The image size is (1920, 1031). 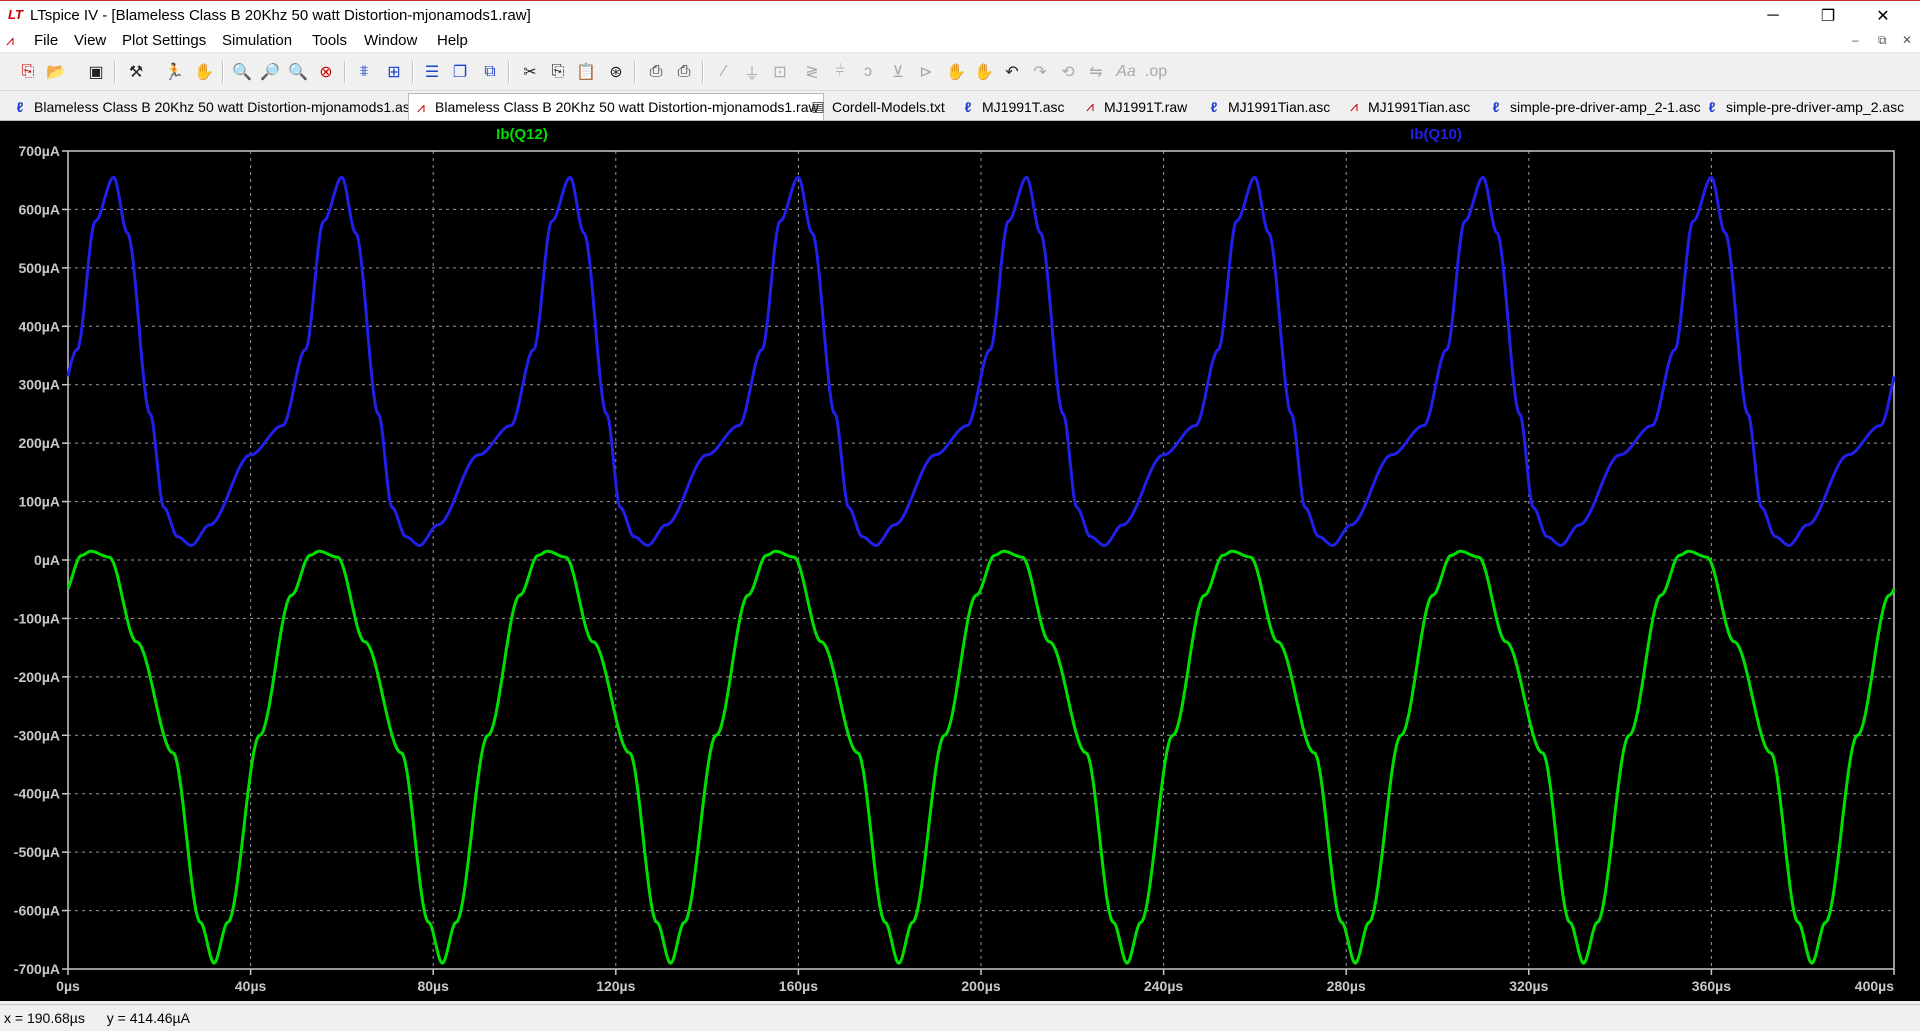 I want to click on mdi-restore-button: ⧉, so click(x=1882, y=40).